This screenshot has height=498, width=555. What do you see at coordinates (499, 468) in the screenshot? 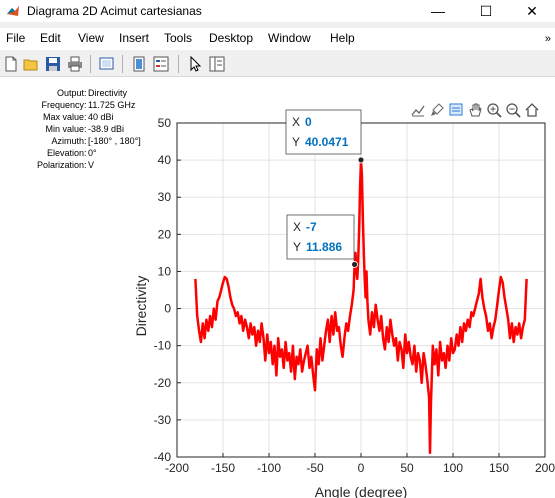
I see `x-tick-label: 150` at bounding box center [499, 468].